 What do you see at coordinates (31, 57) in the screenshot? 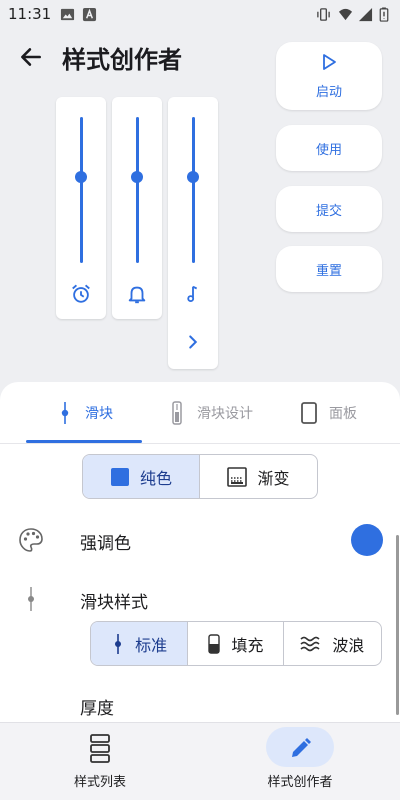
I see `back-arrow-icon` at bounding box center [31, 57].